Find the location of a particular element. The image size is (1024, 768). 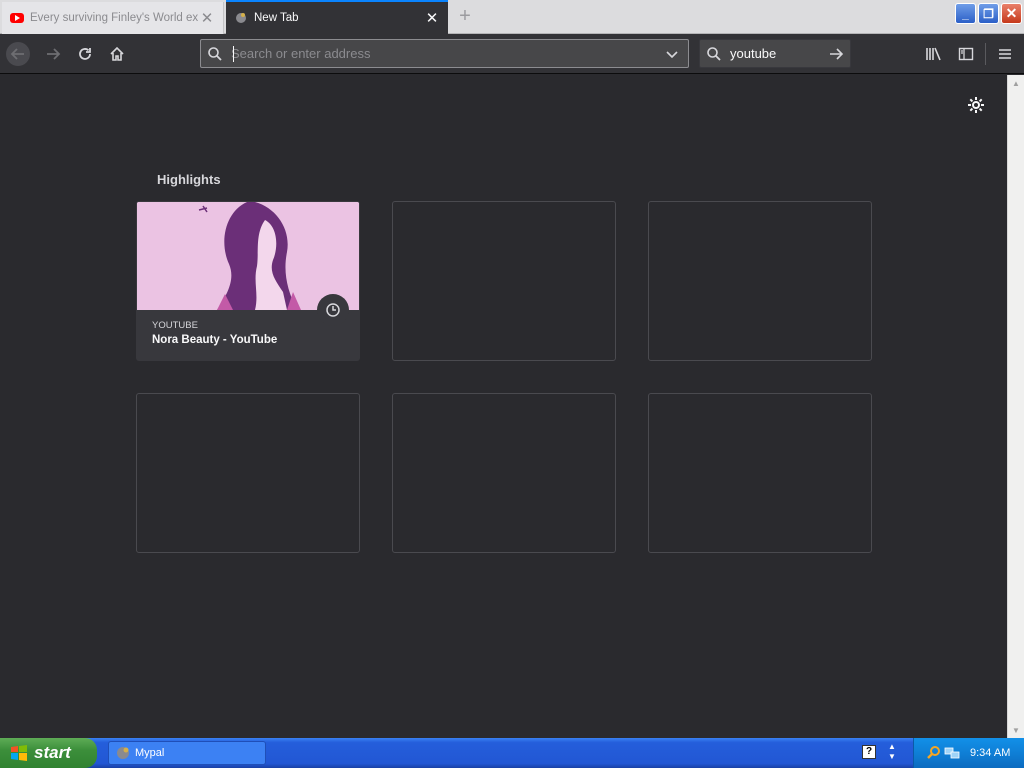

windows-logo-icon is located at coordinates (19, 753).